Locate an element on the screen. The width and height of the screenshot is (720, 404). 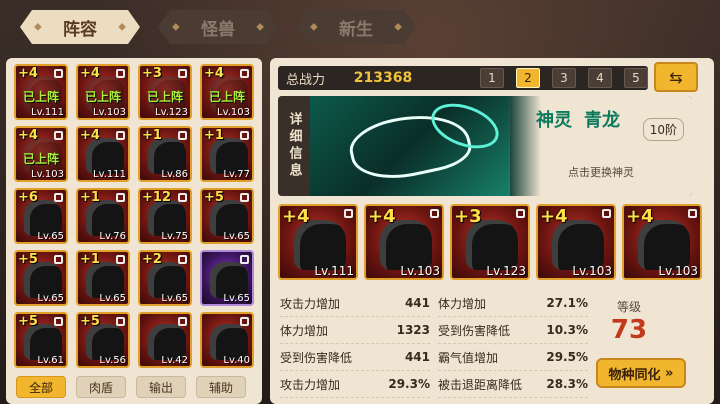
filter-tank: 肉盾 is located at coordinates (101, 387).